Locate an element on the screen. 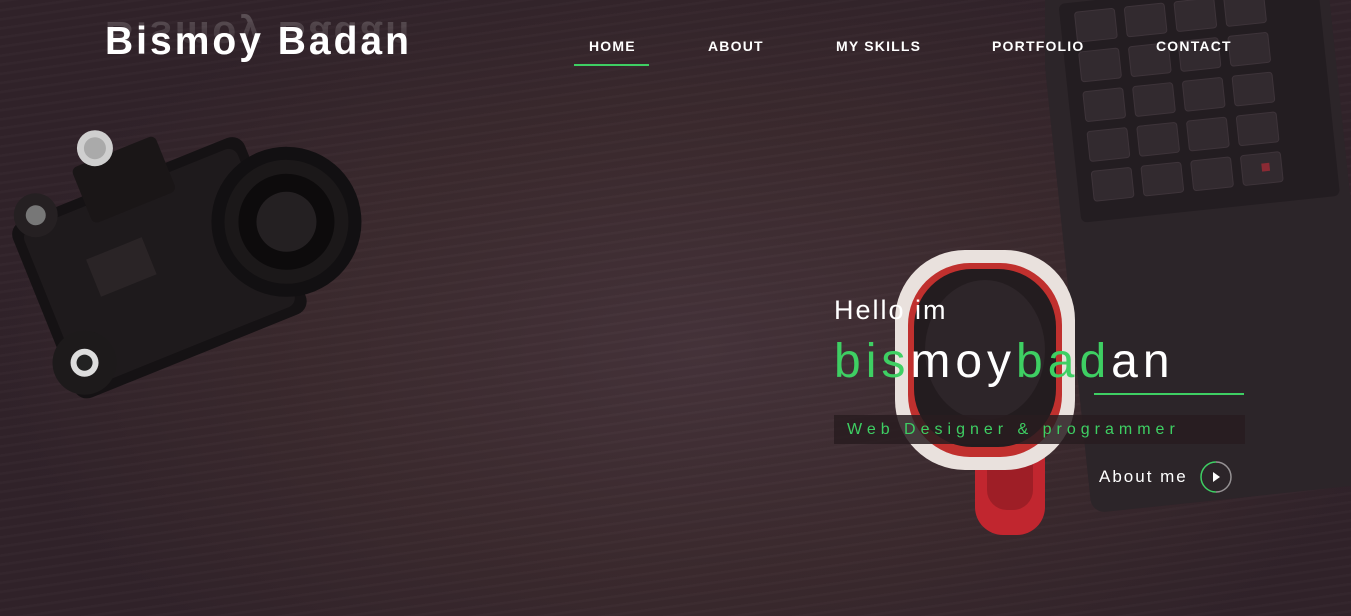  play-arrow-icon is located at coordinates (1216, 477).